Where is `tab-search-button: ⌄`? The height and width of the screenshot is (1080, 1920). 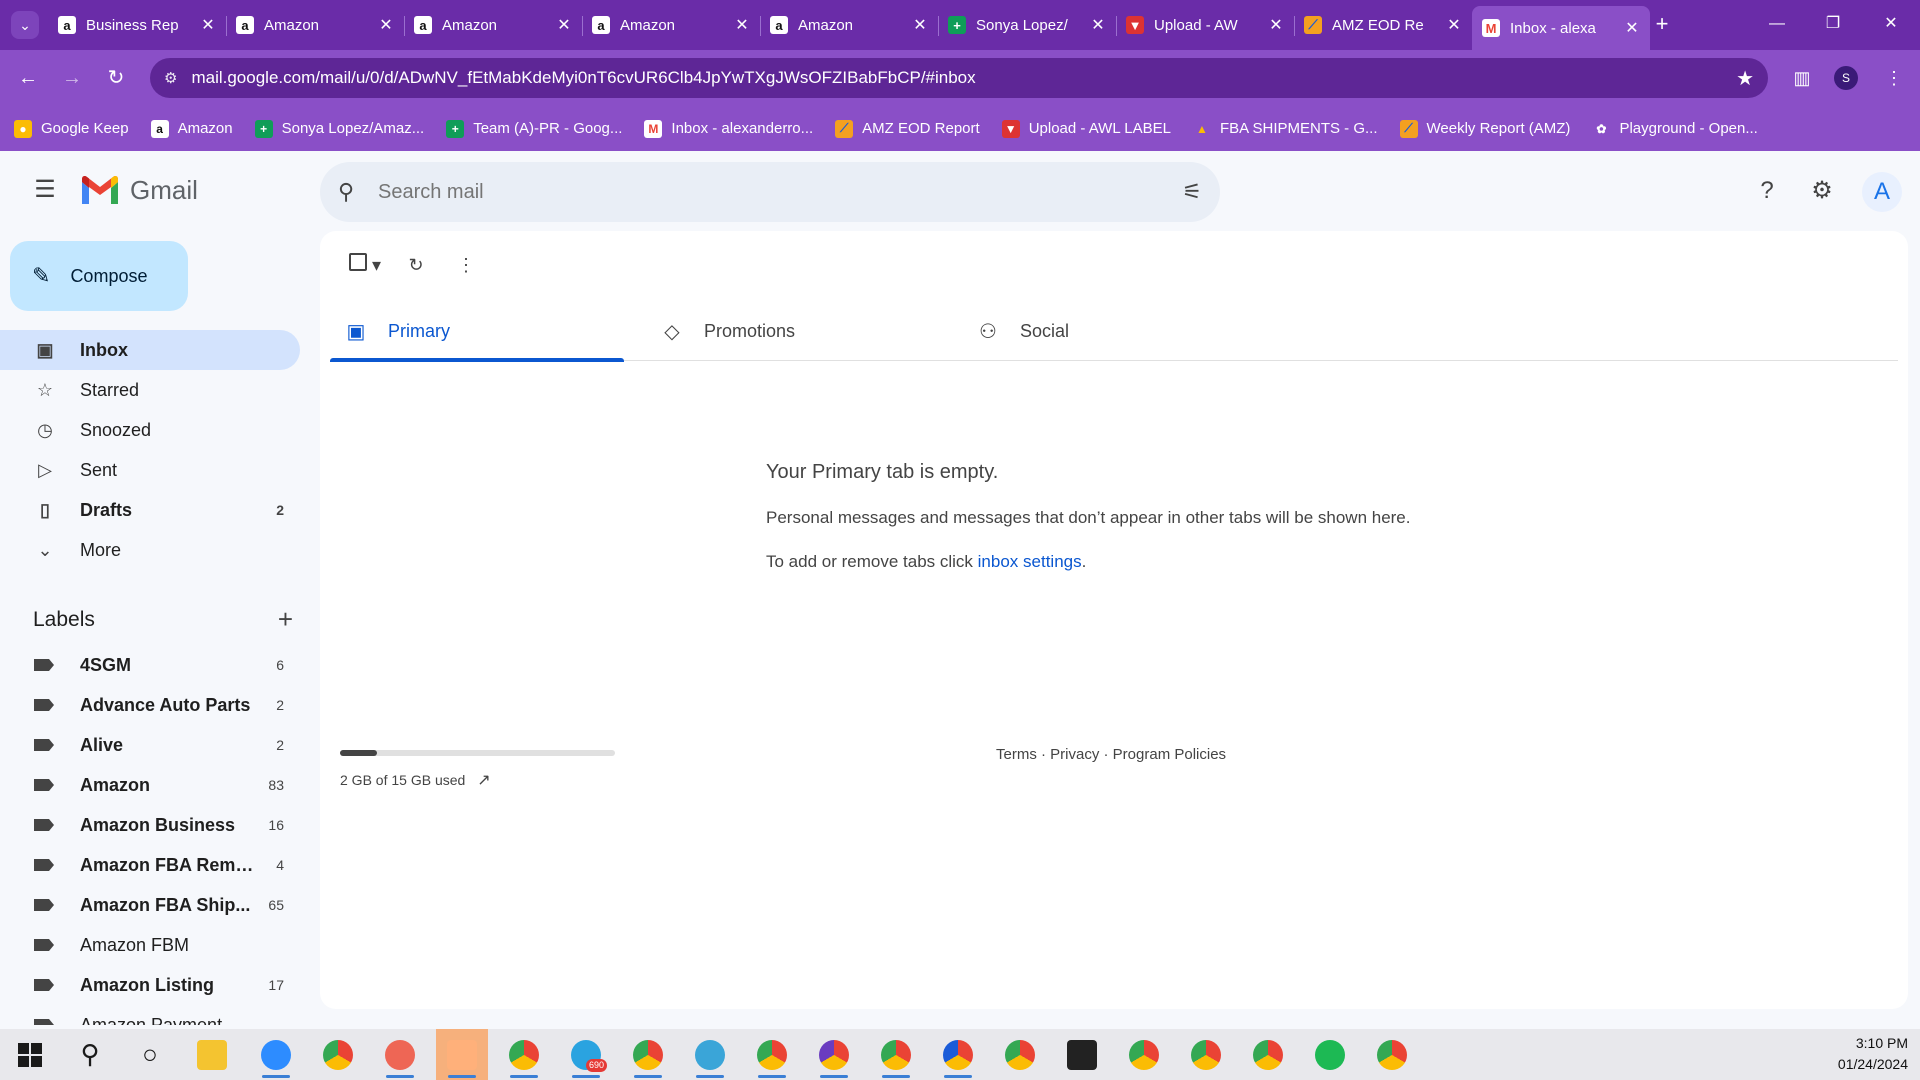
tab-search-button: ⌄ is located at coordinates (25, 25).